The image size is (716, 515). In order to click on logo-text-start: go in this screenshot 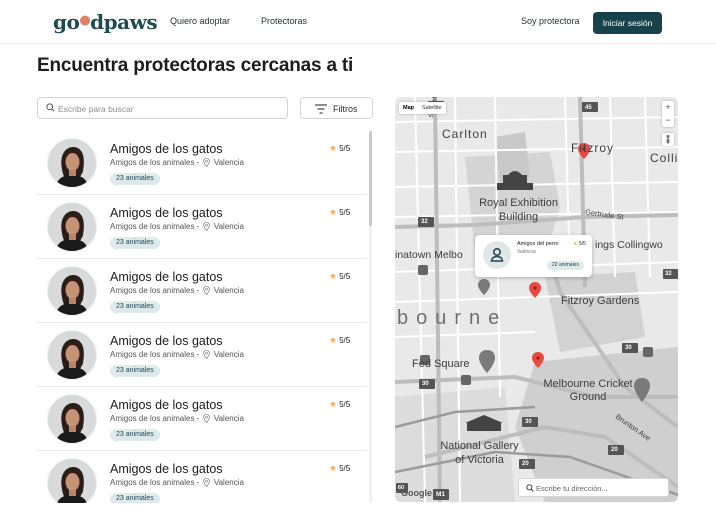, I will do `click(66, 22)`.